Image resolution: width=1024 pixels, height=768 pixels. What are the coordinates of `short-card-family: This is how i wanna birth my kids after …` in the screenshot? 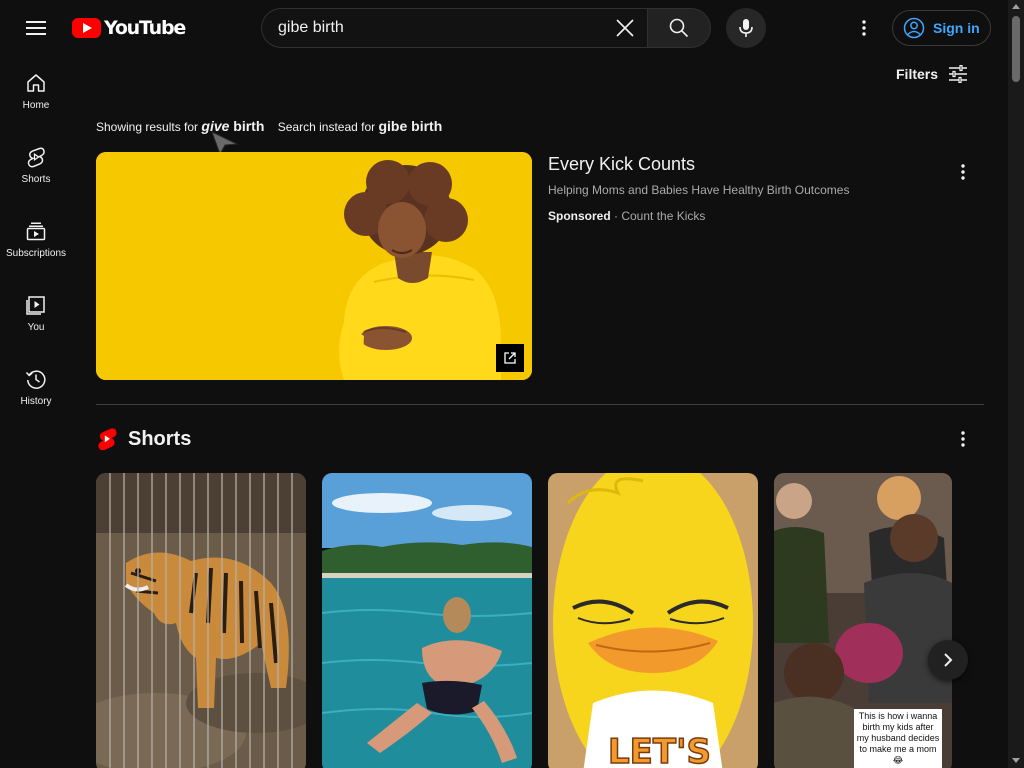 It's located at (863, 620).